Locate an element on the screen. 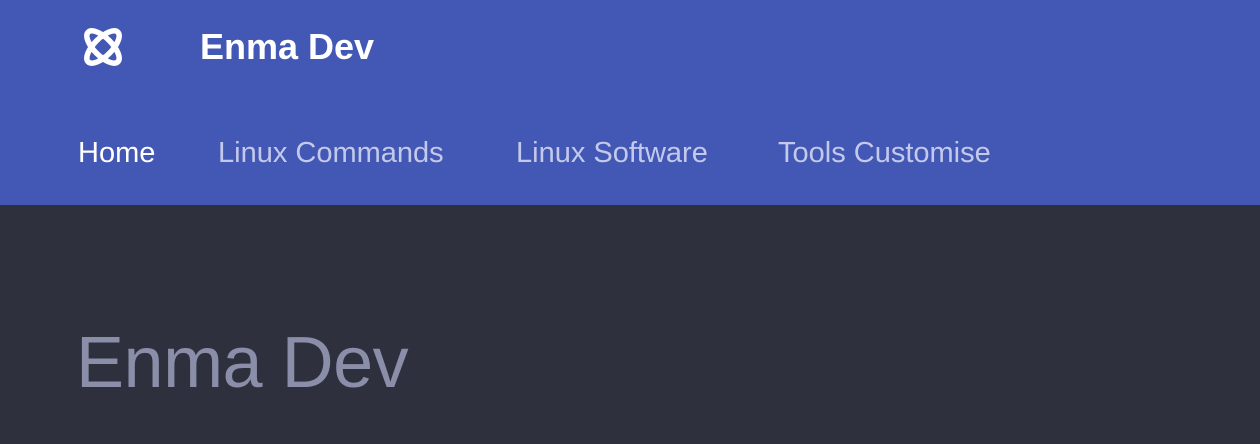  page-title: Enma Dev is located at coordinates (242, 363).